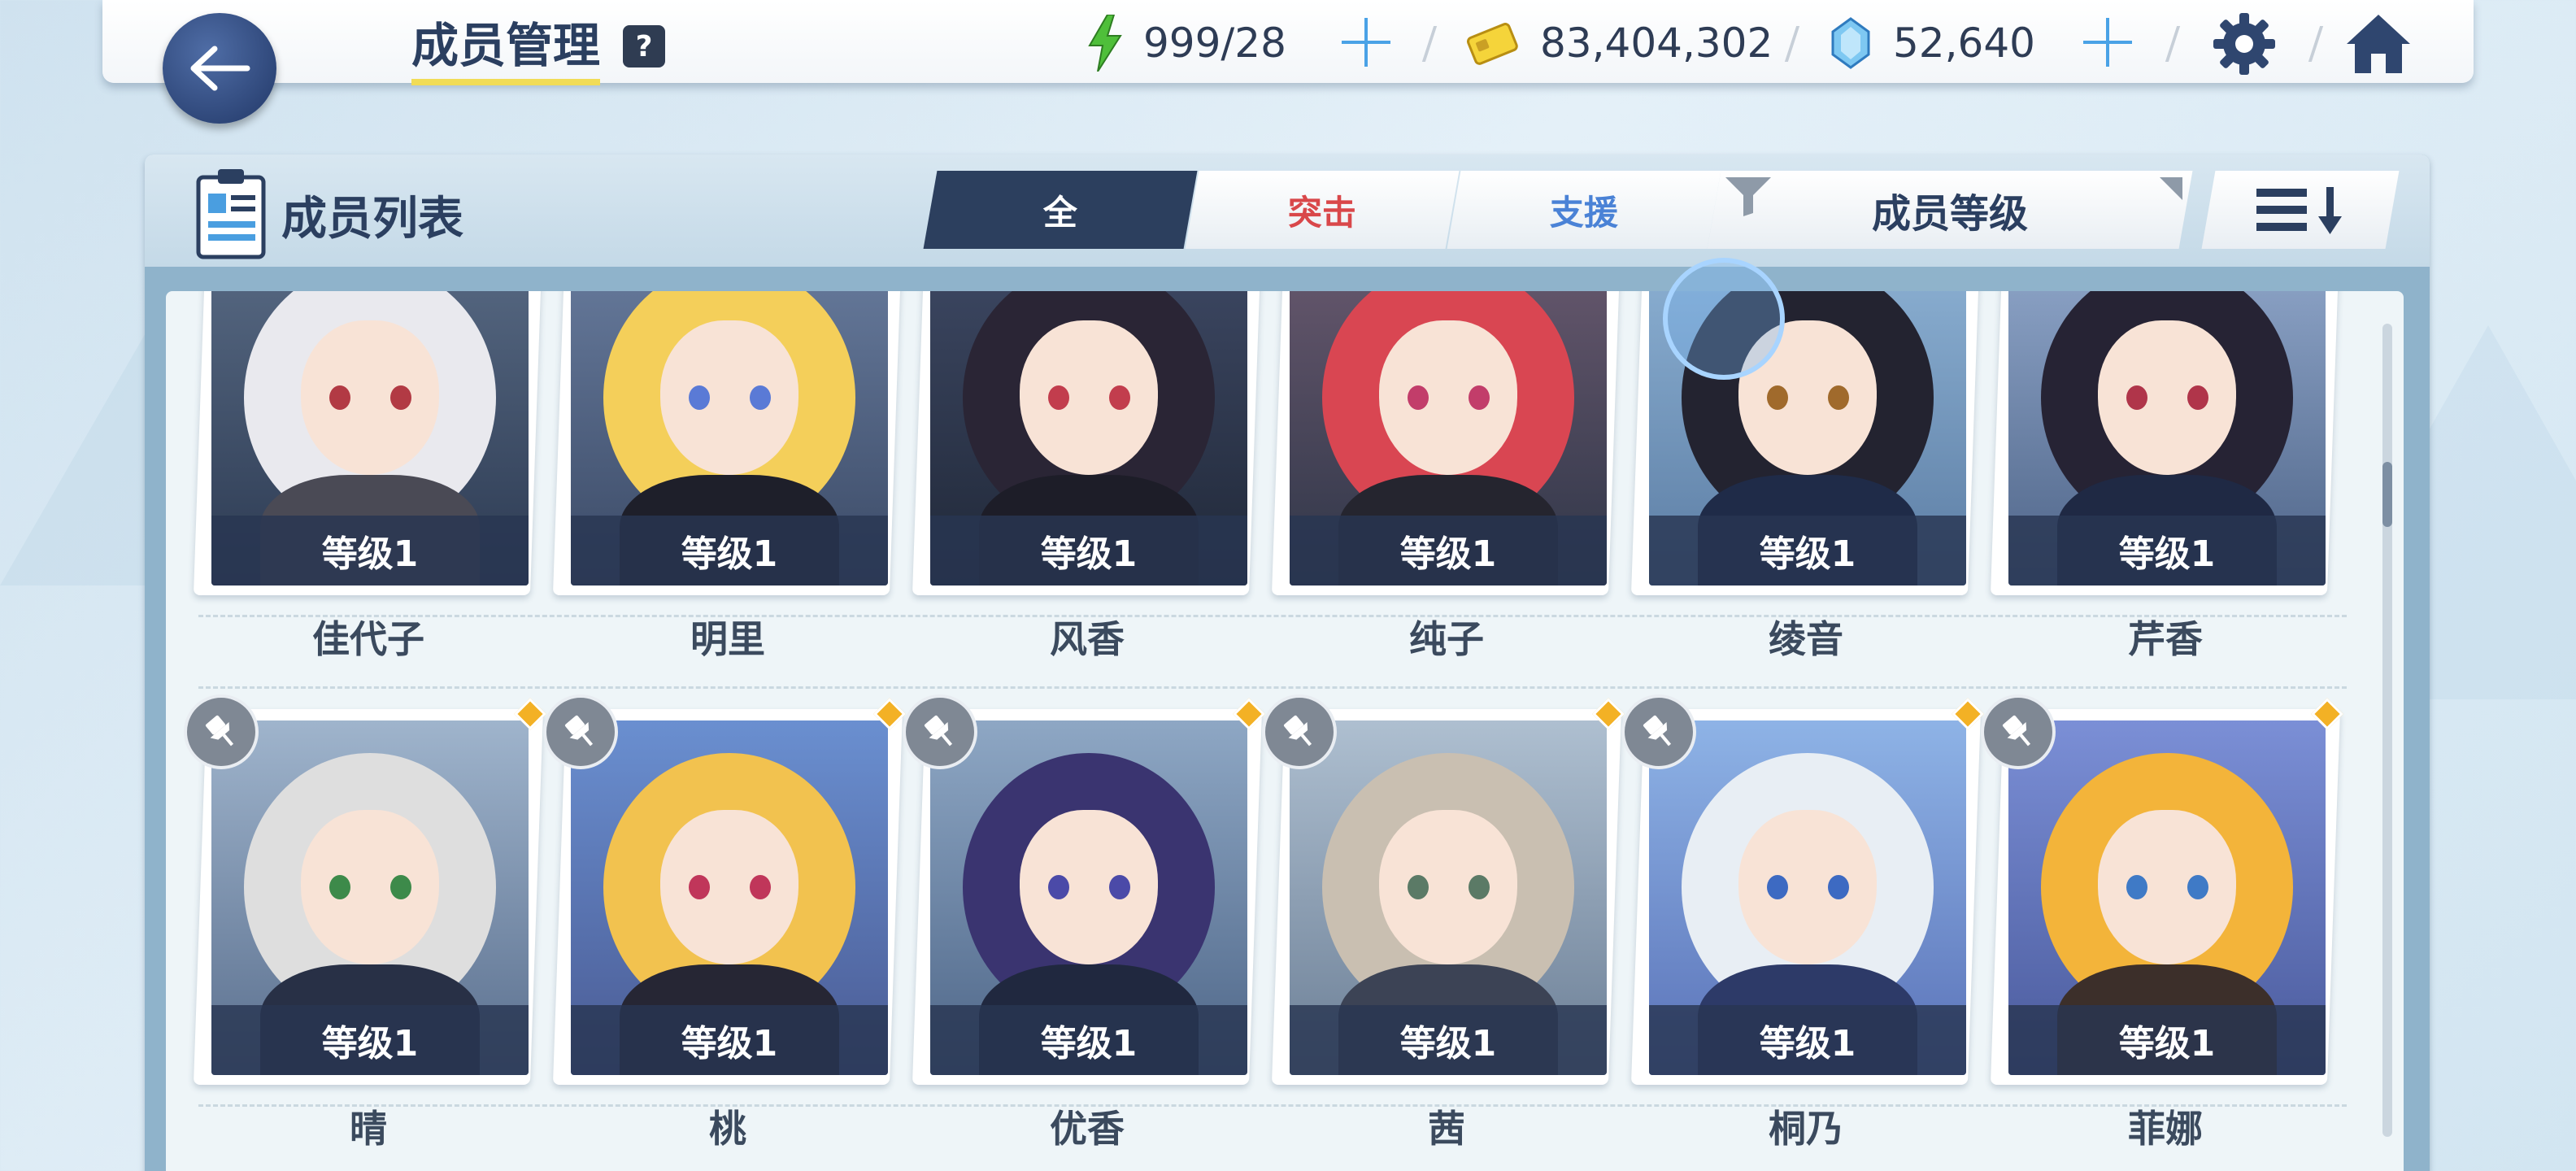 Image resolution: width=2576 pixels, height=1171 pixels. I want to click on tab-all-label: 全, so click(1059, 213).